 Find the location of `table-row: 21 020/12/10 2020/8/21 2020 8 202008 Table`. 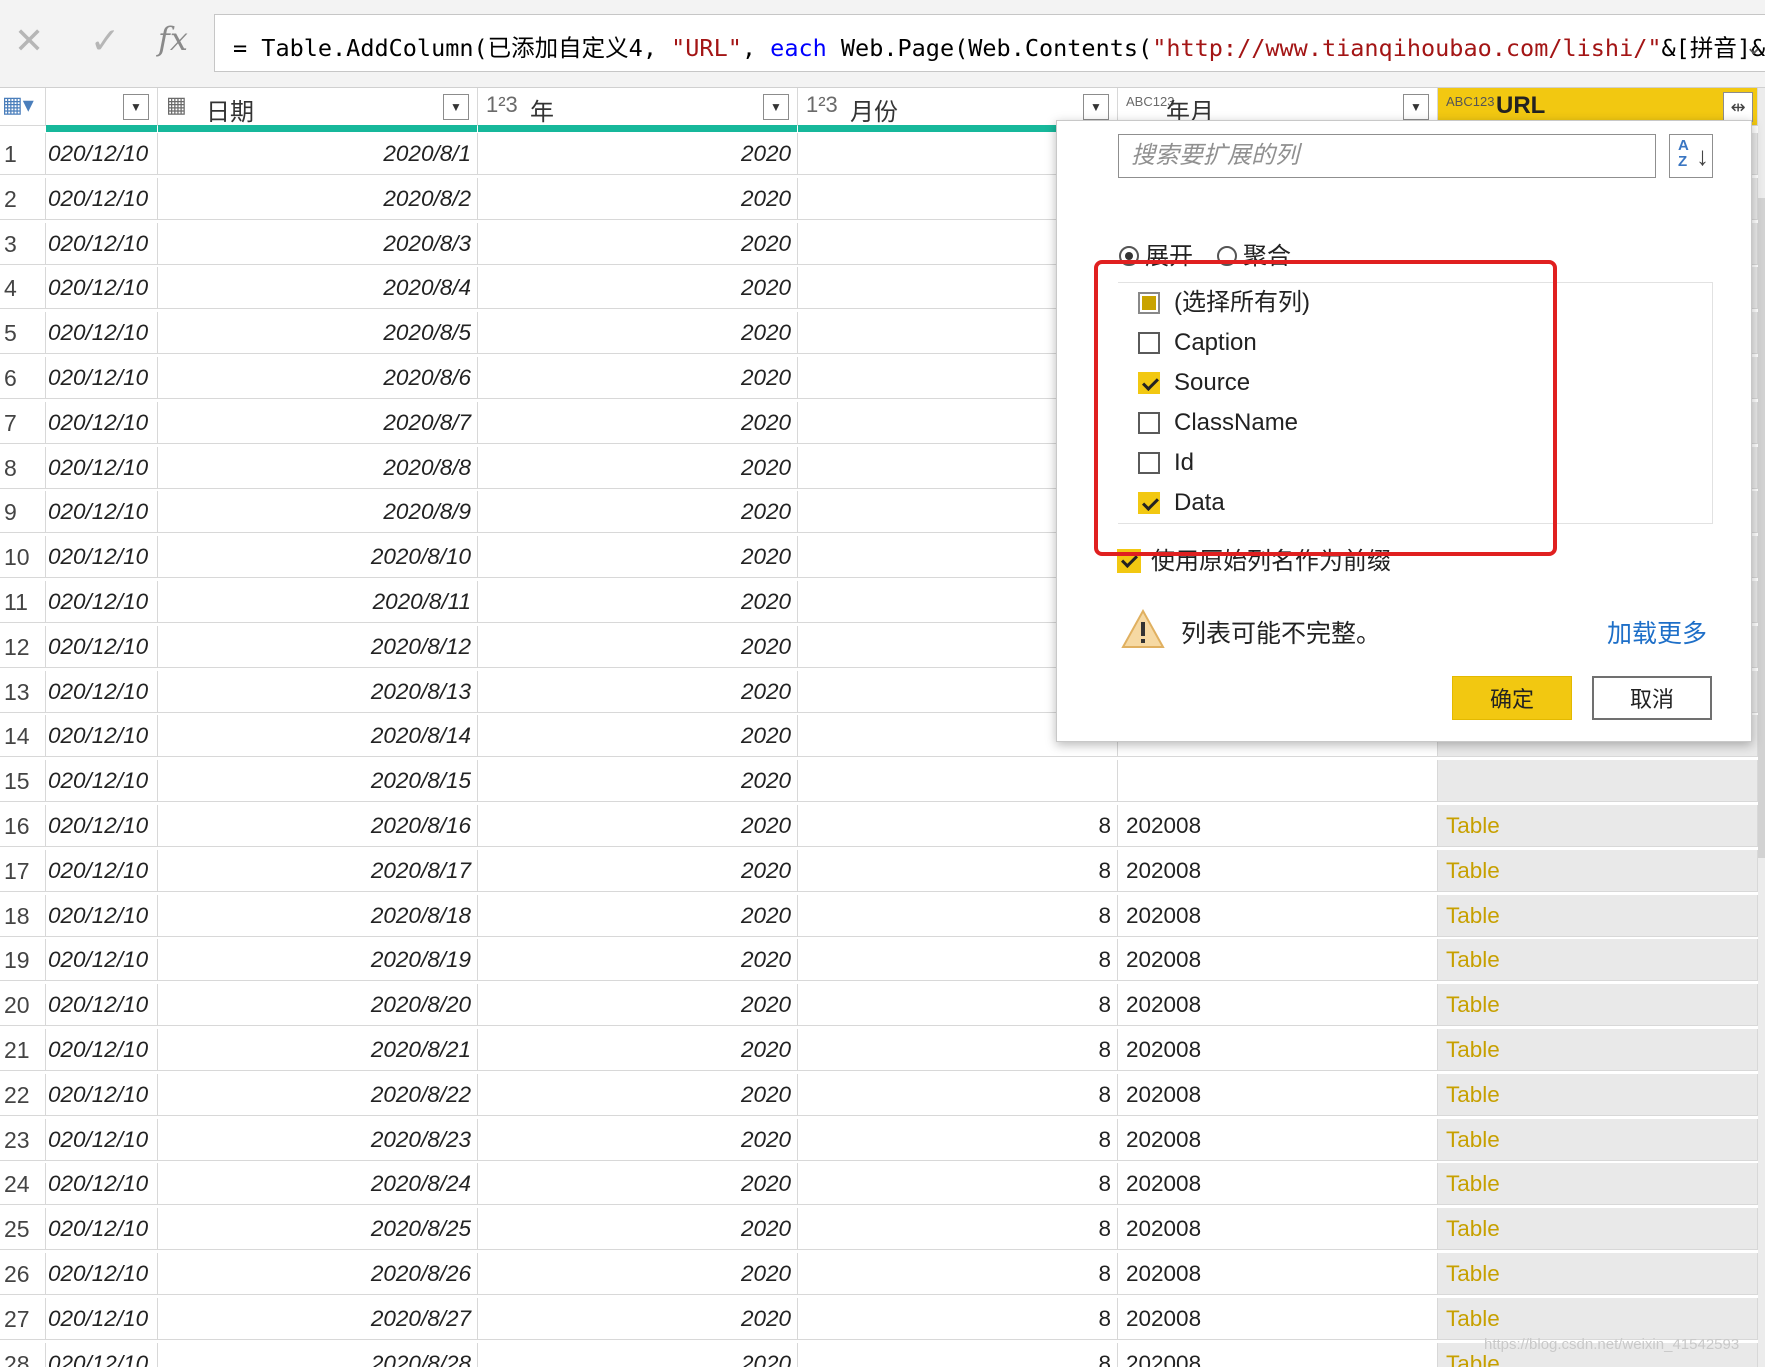

table-row: 21 020/12/10 2020/8/21 2020 8 202008 Table is located at coordinates (882, 1050).